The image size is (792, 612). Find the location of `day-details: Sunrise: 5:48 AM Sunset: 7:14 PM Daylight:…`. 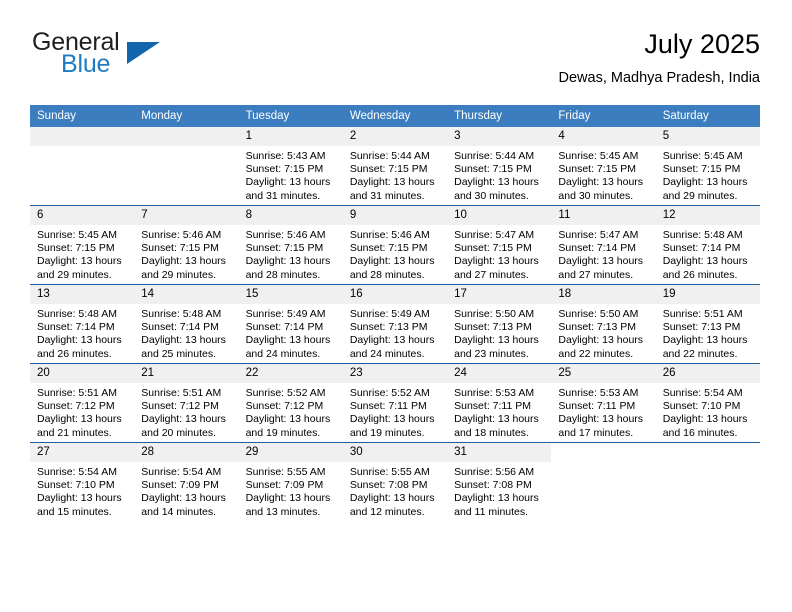

day-details: Sunrise: 5:48 AM Sunset: 7:14 PM Daylight:… is located at coordinates (82, 332).